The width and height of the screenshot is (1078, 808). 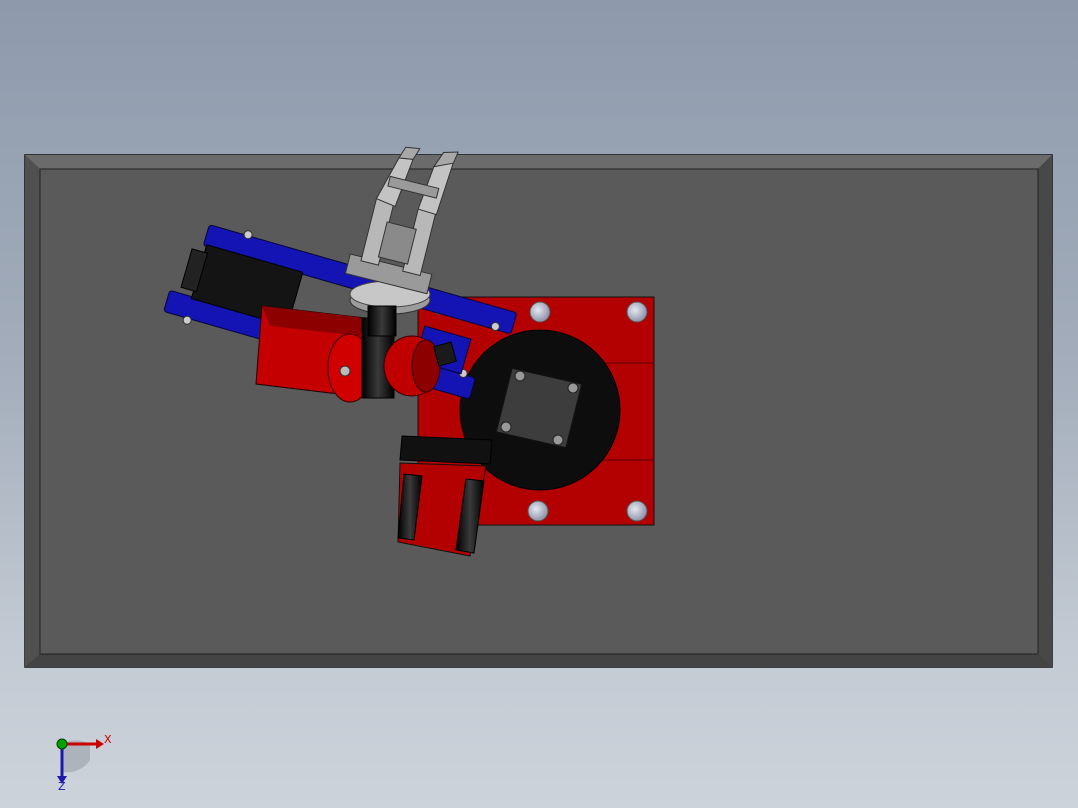 What do you see at coordinates (84, 763) in the screenshot?
I see `orientation-triad: X Z` at bounding box center [84, 763].